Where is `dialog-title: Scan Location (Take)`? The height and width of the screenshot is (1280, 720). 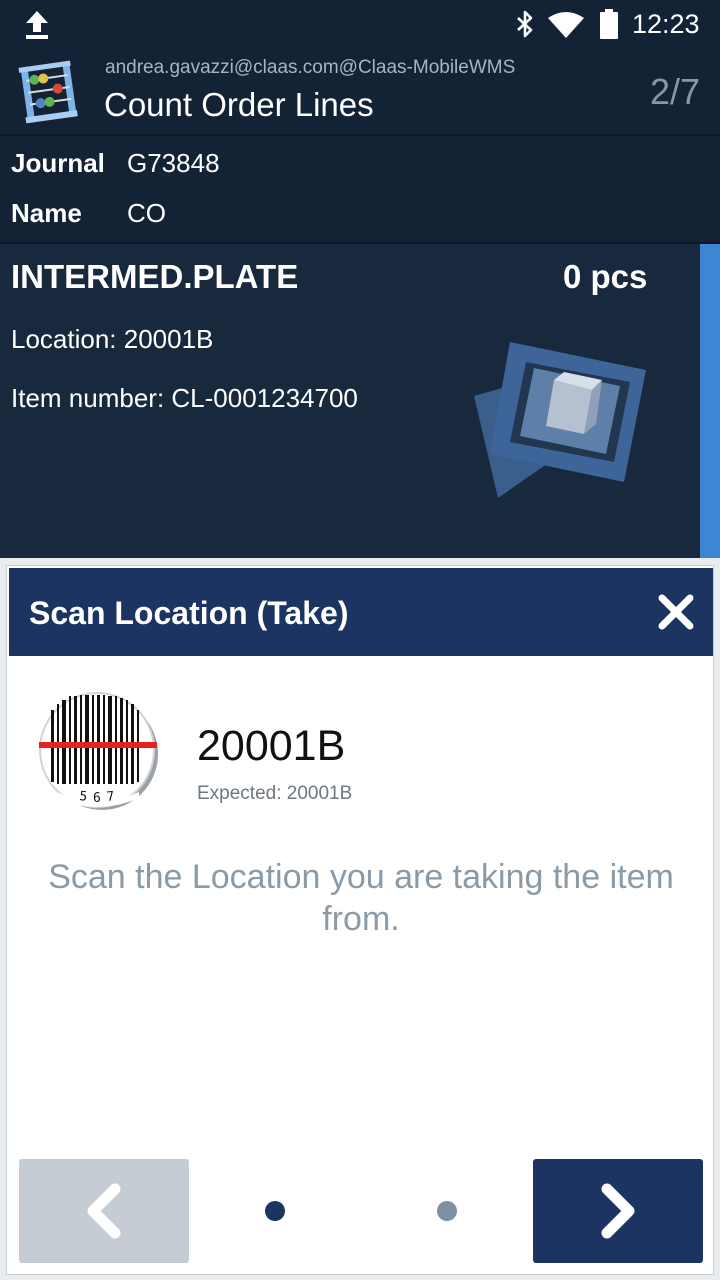
dialog-title: Scan Location (Take) is located at coordinates (189, 613).